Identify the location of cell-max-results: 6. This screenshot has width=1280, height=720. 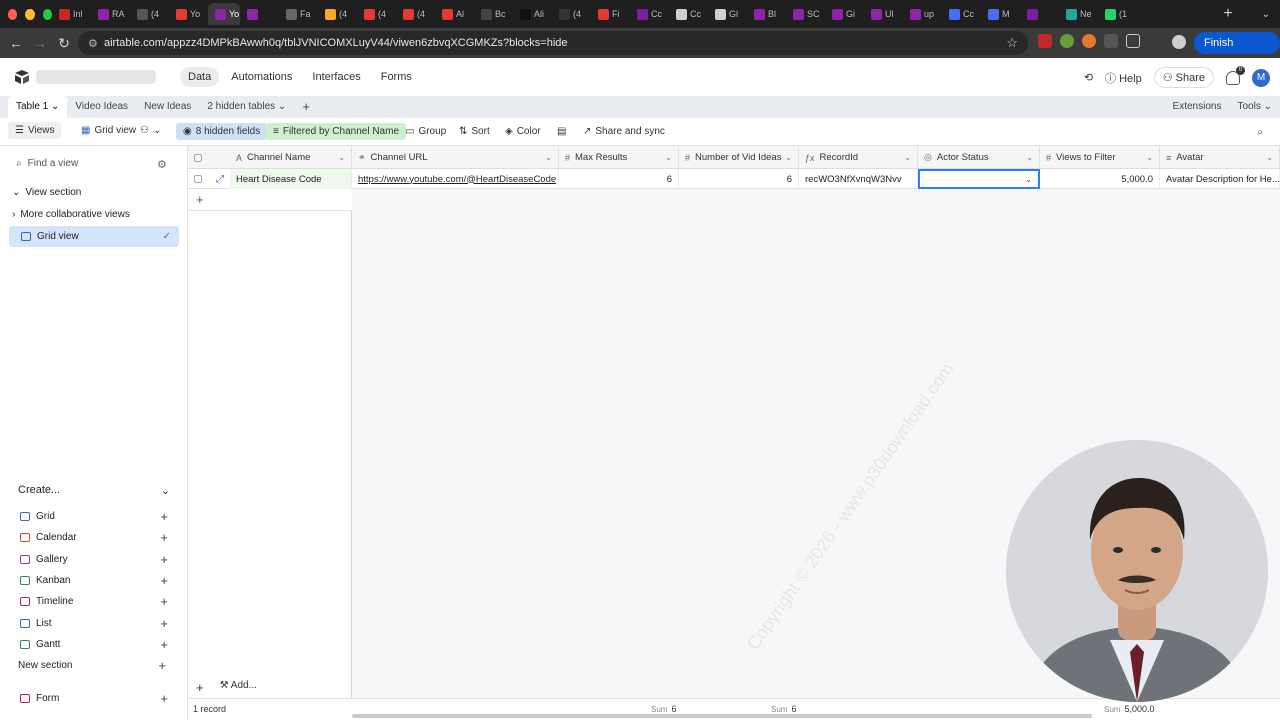
(619, 179).